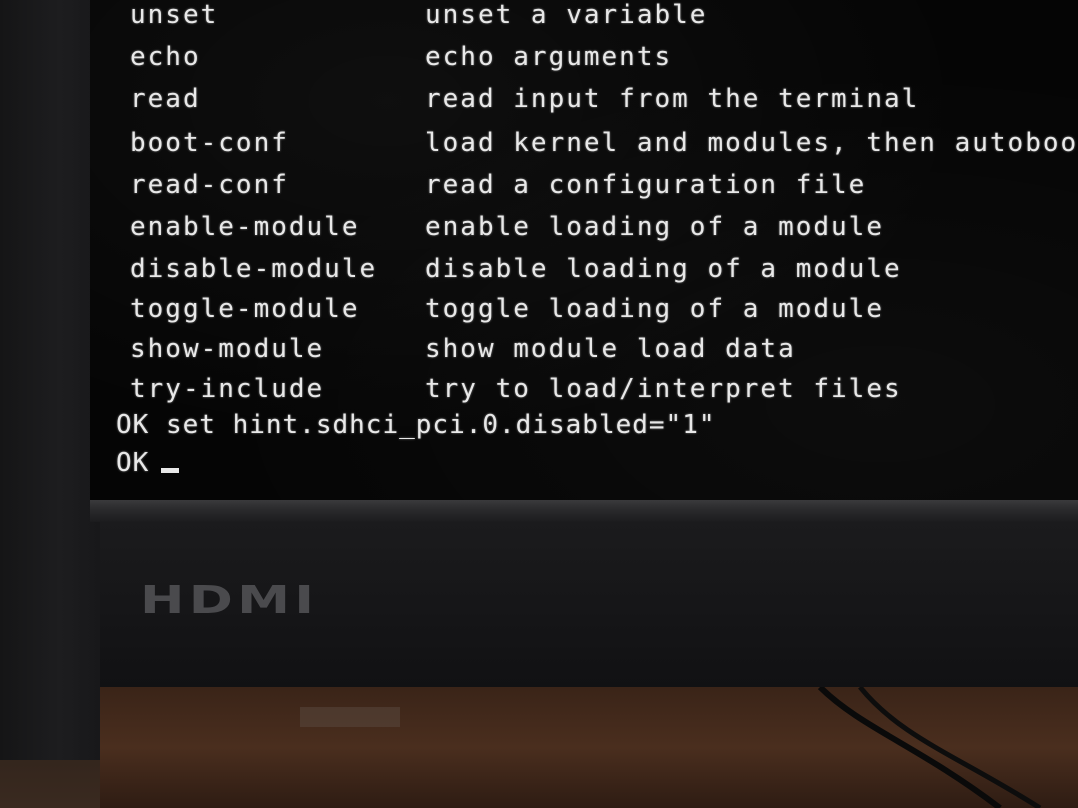 The image size is (1078, 808). I want to click on command-description: disable loading of a module, so click(663, 269).